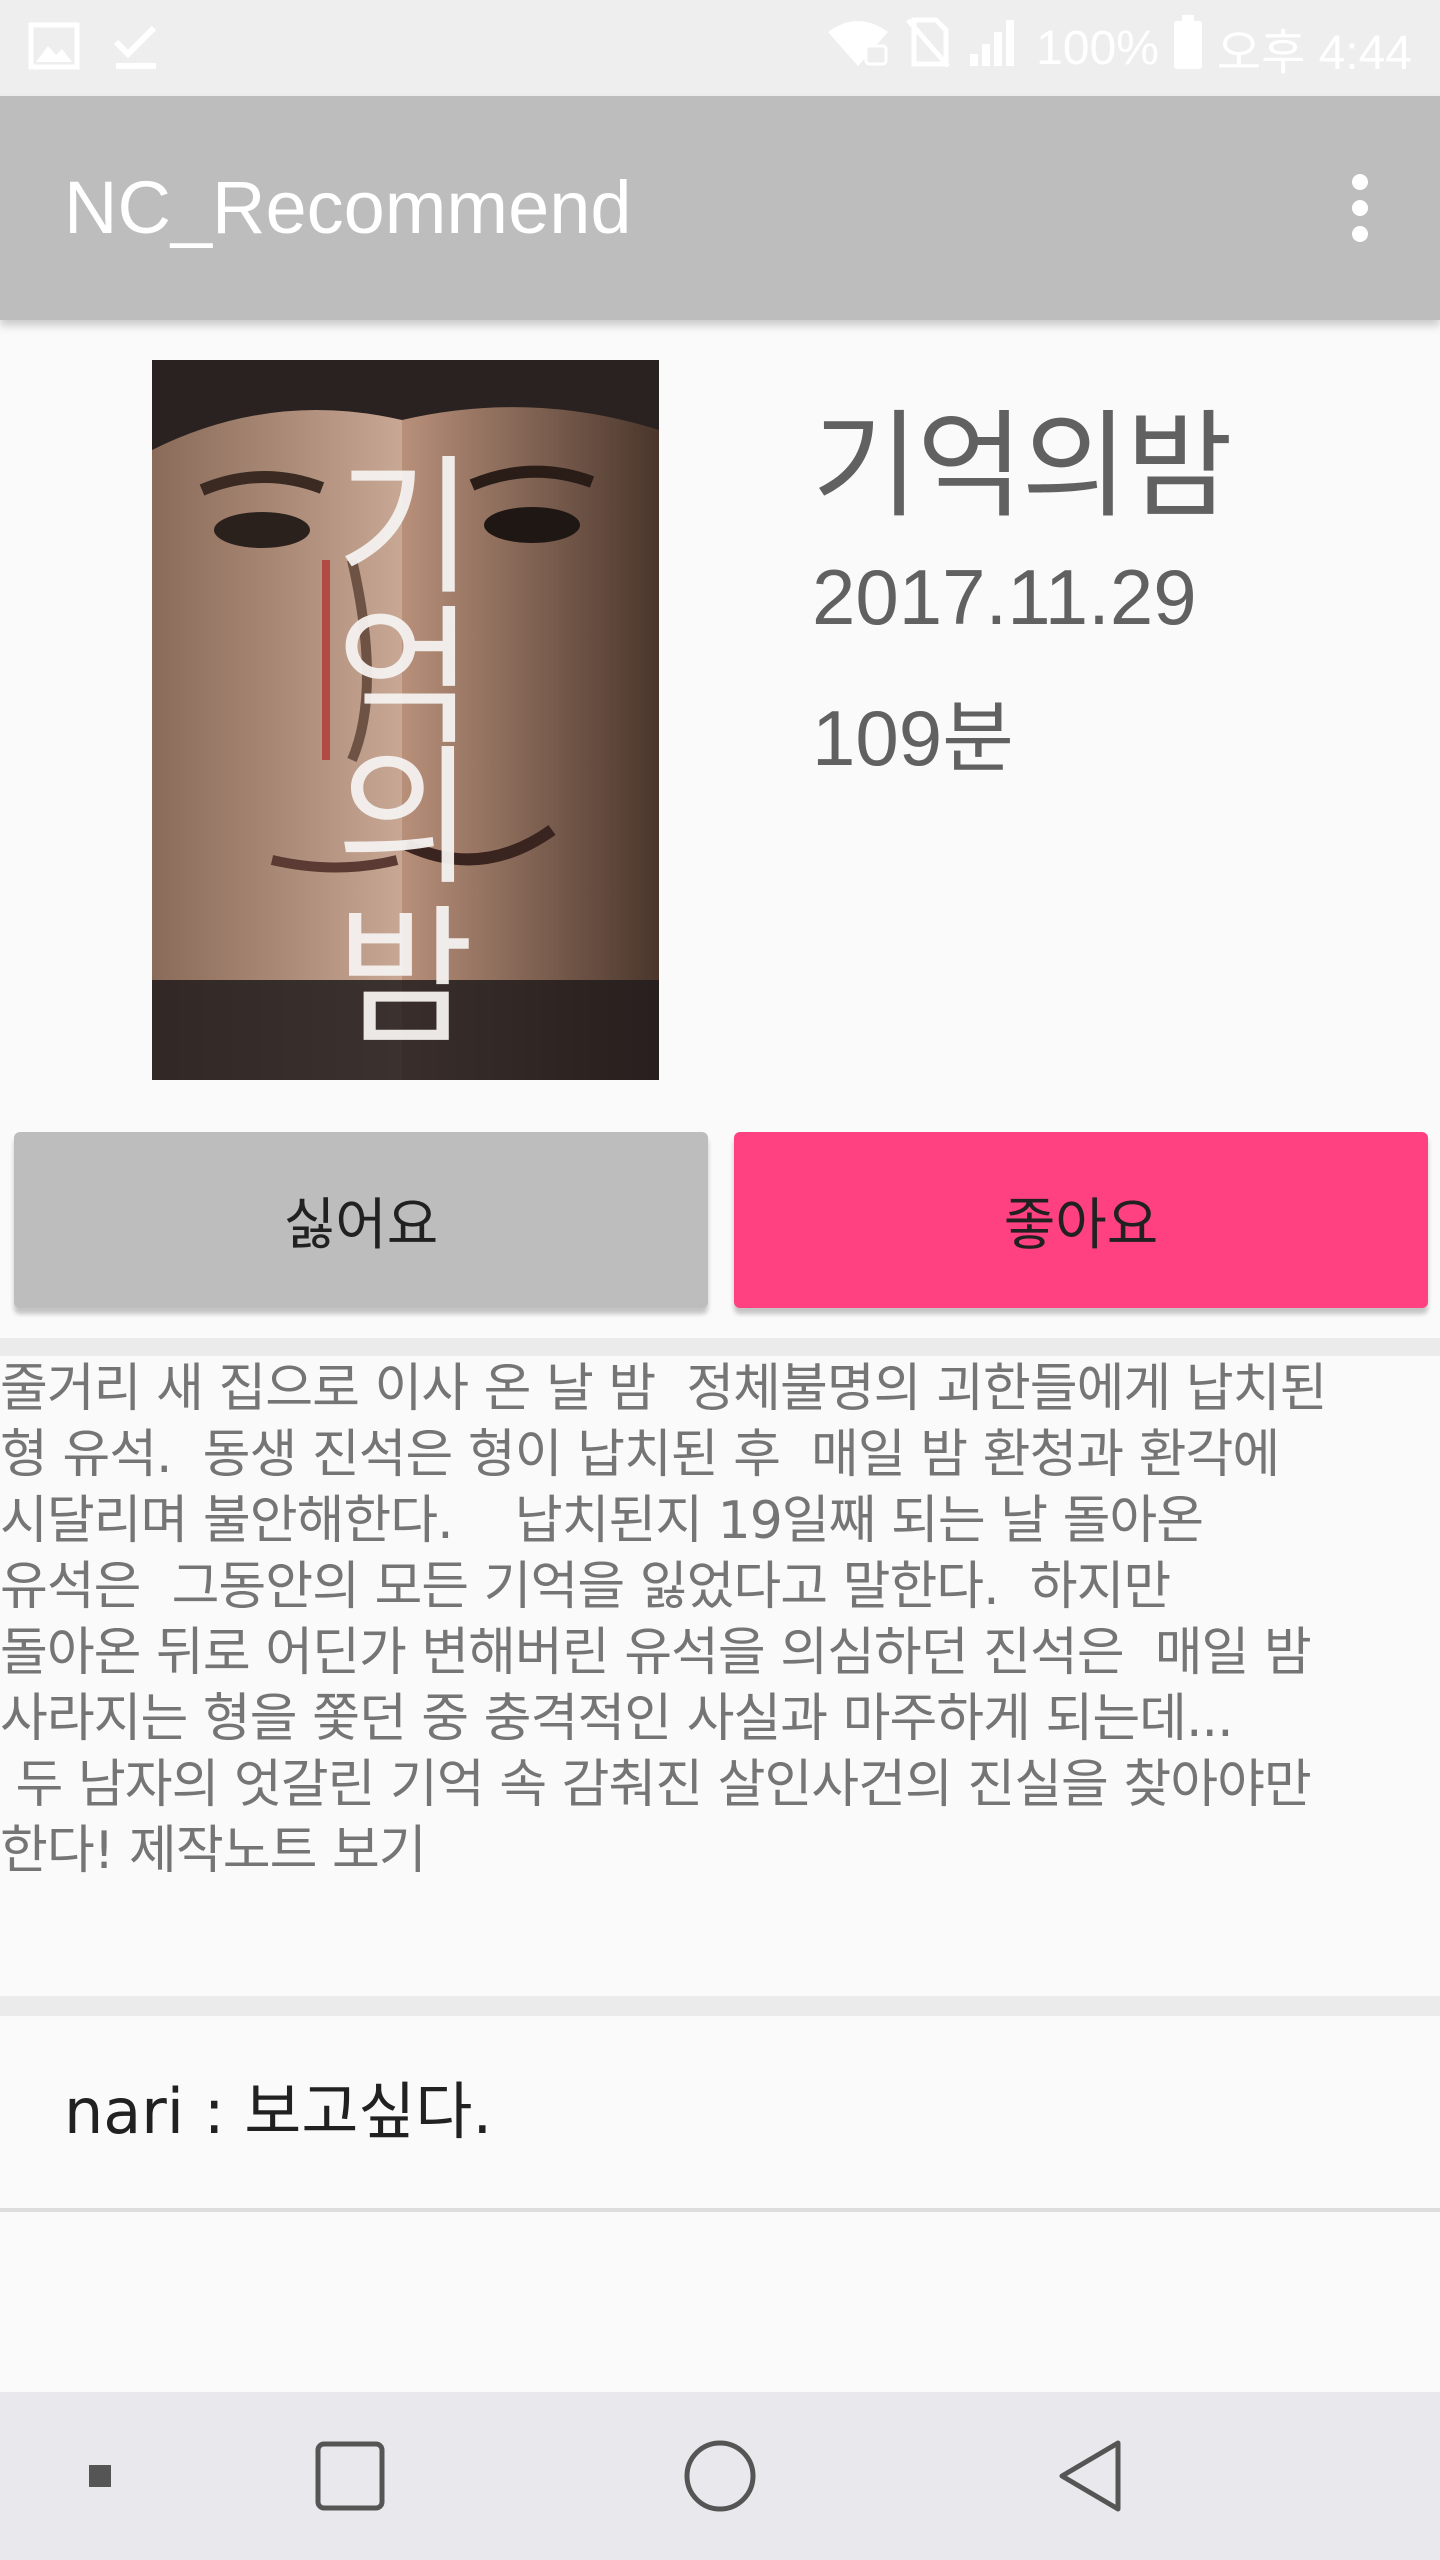 The height and width of the screenshot is (2560, 1440). I want to click on home-icon, so click(720, 2476).